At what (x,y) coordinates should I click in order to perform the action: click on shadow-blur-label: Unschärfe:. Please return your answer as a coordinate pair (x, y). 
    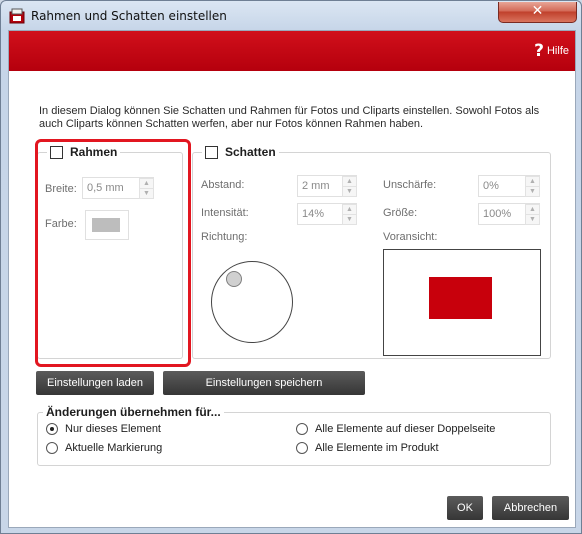
    Looking at the image, I should click on (410, 185).